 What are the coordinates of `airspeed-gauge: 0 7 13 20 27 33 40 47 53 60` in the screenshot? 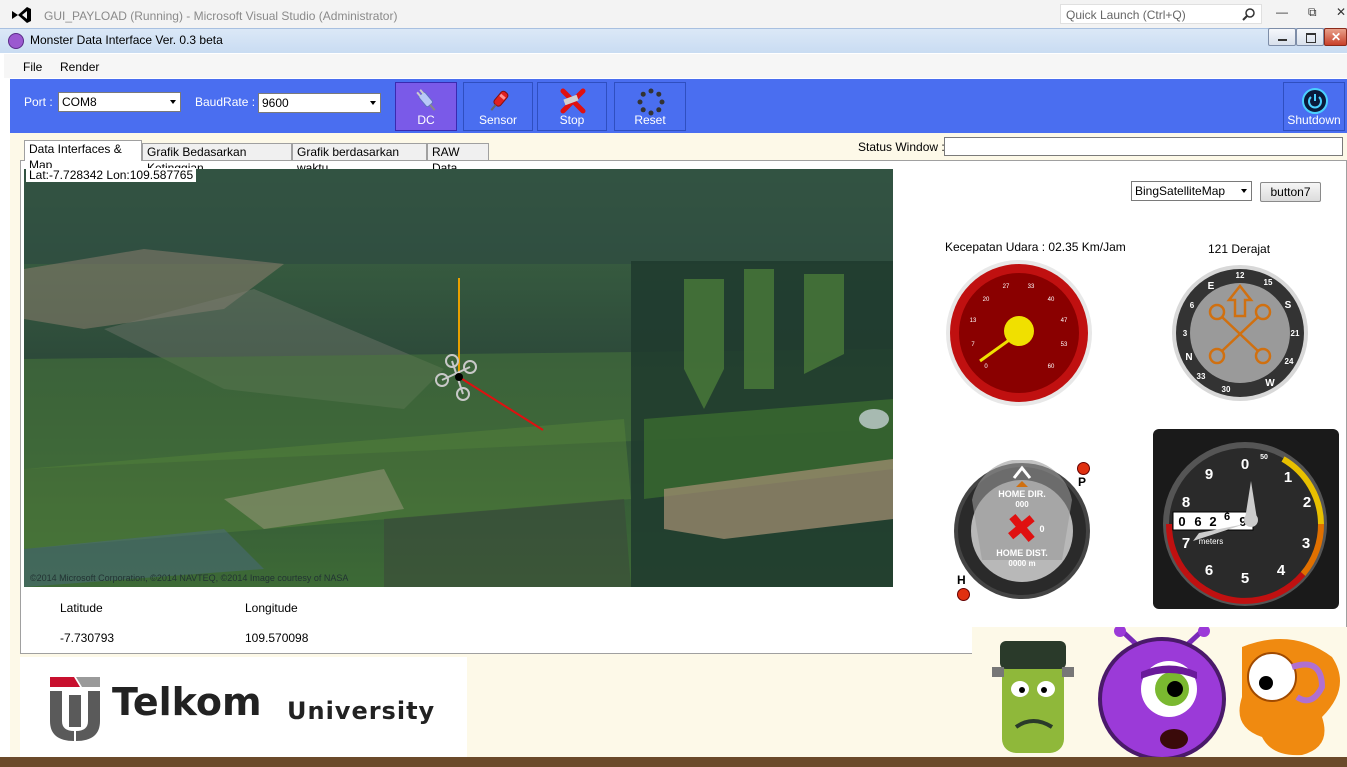 It's located at (1019, 333).